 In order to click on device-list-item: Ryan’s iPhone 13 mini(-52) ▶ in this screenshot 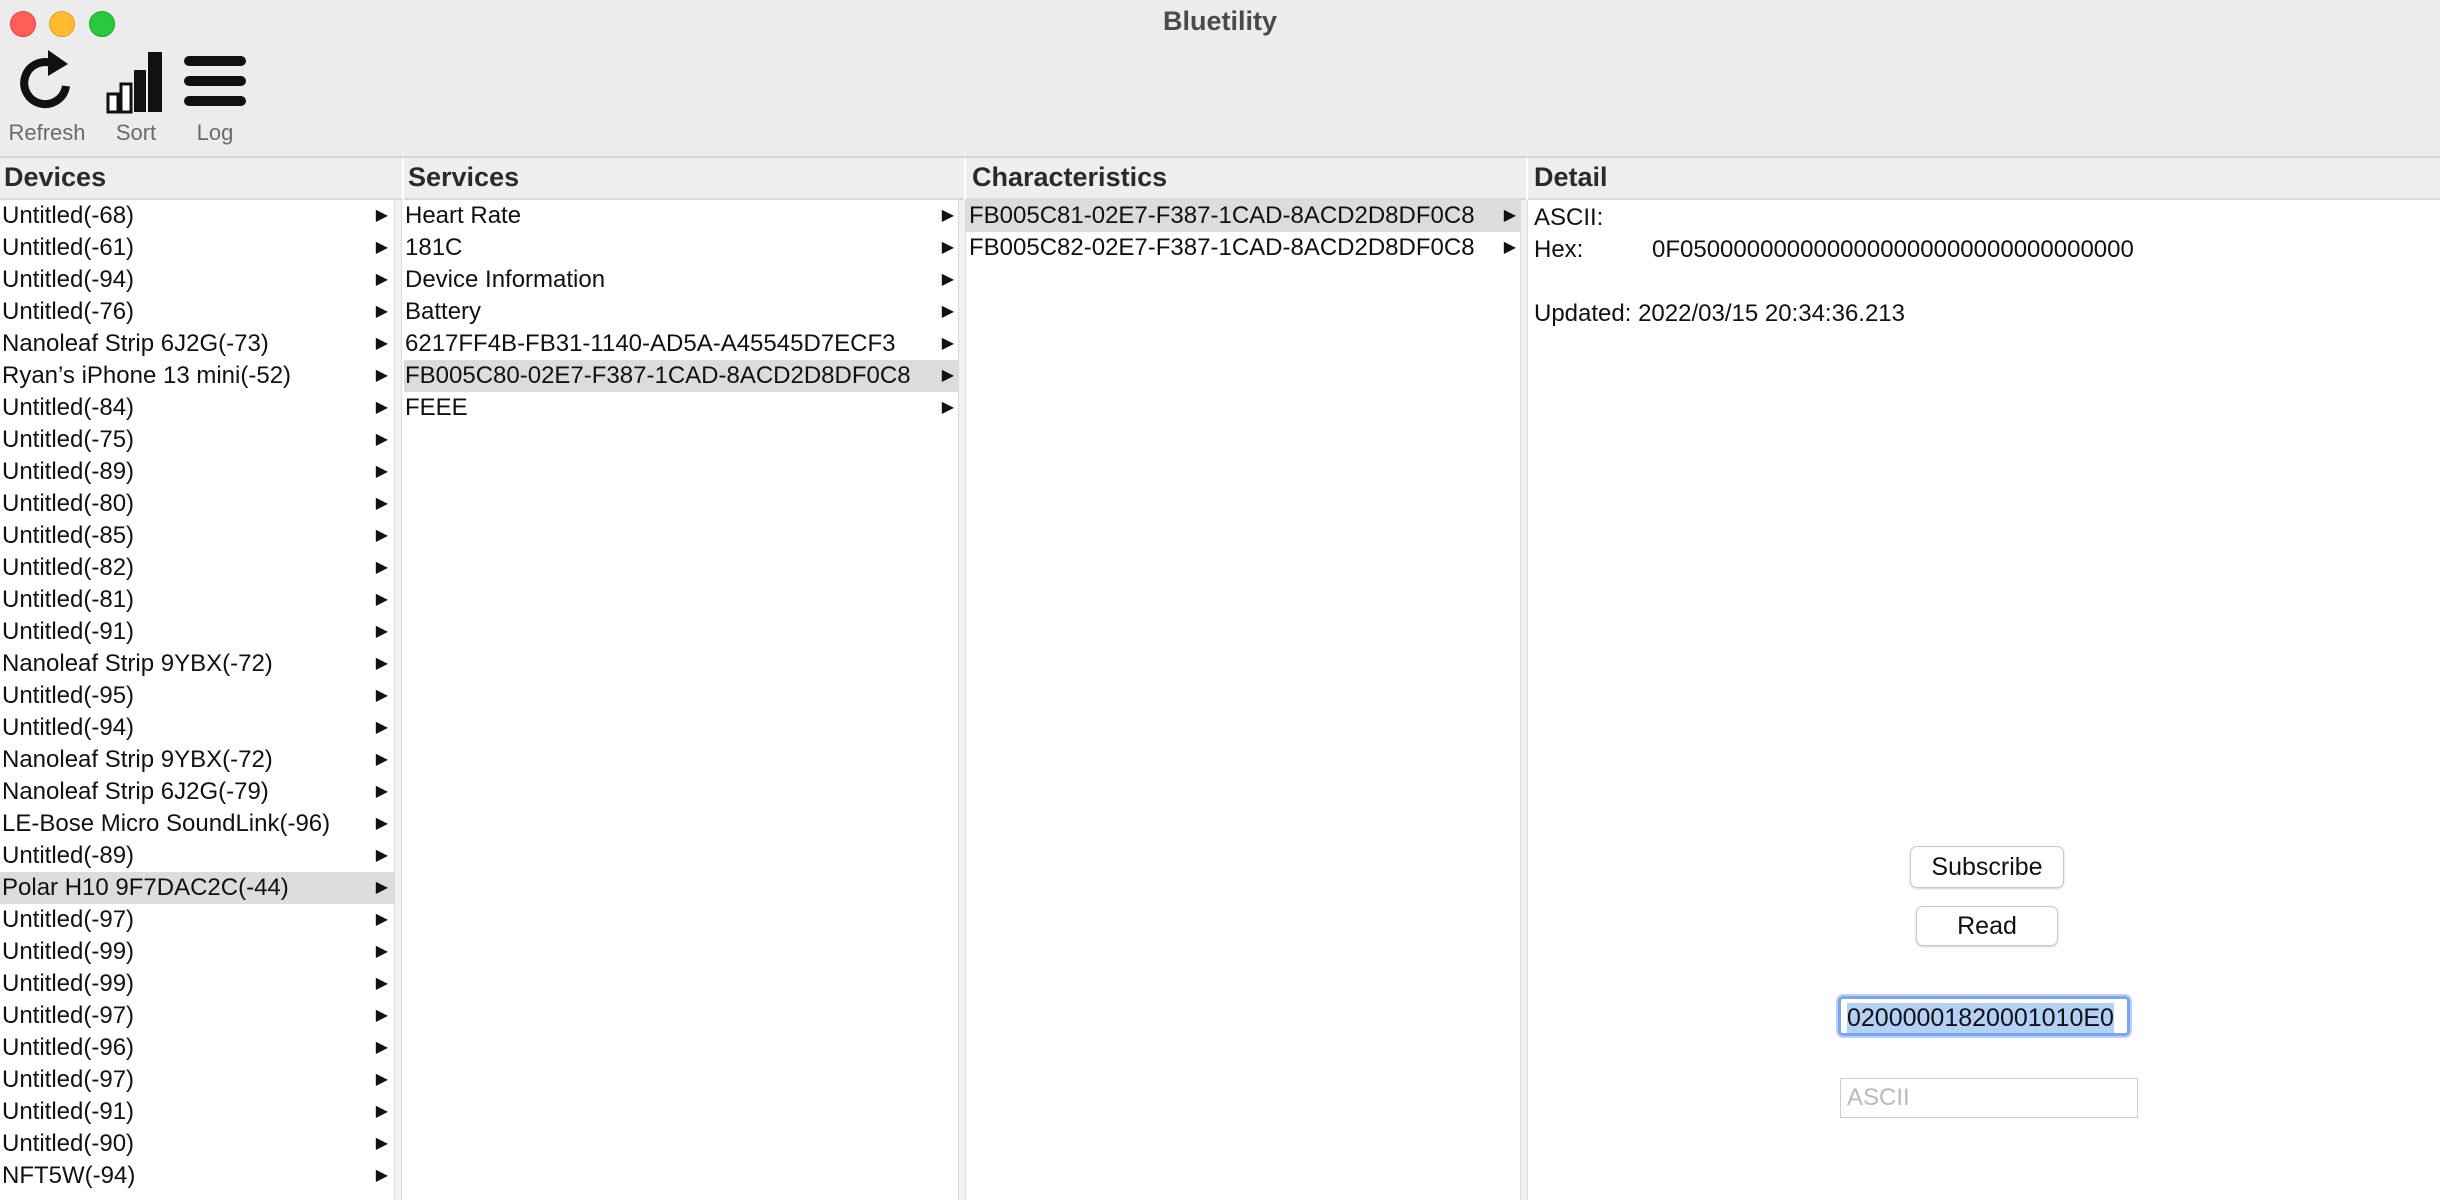, I will do `click(197, 376)`.